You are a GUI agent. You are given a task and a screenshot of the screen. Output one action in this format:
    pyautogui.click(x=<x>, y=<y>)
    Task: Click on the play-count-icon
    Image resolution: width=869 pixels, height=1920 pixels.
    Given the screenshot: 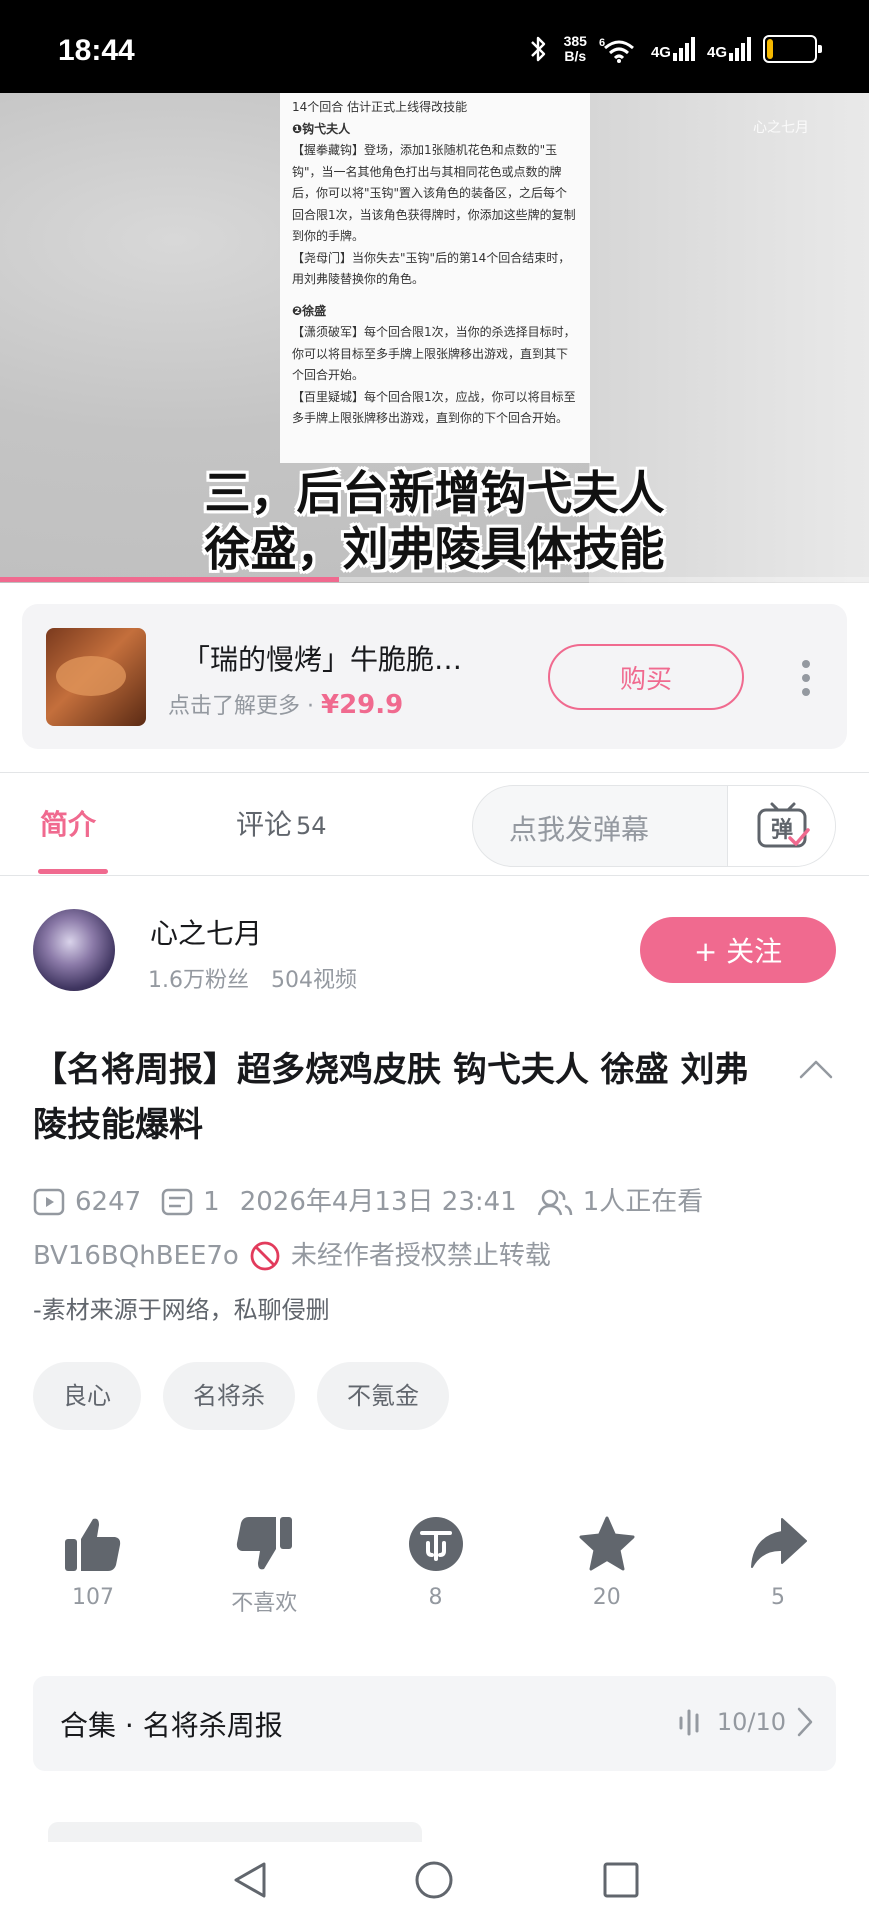 What is the action you would take?
    pyautogui.click(x=49, y=1202)
    